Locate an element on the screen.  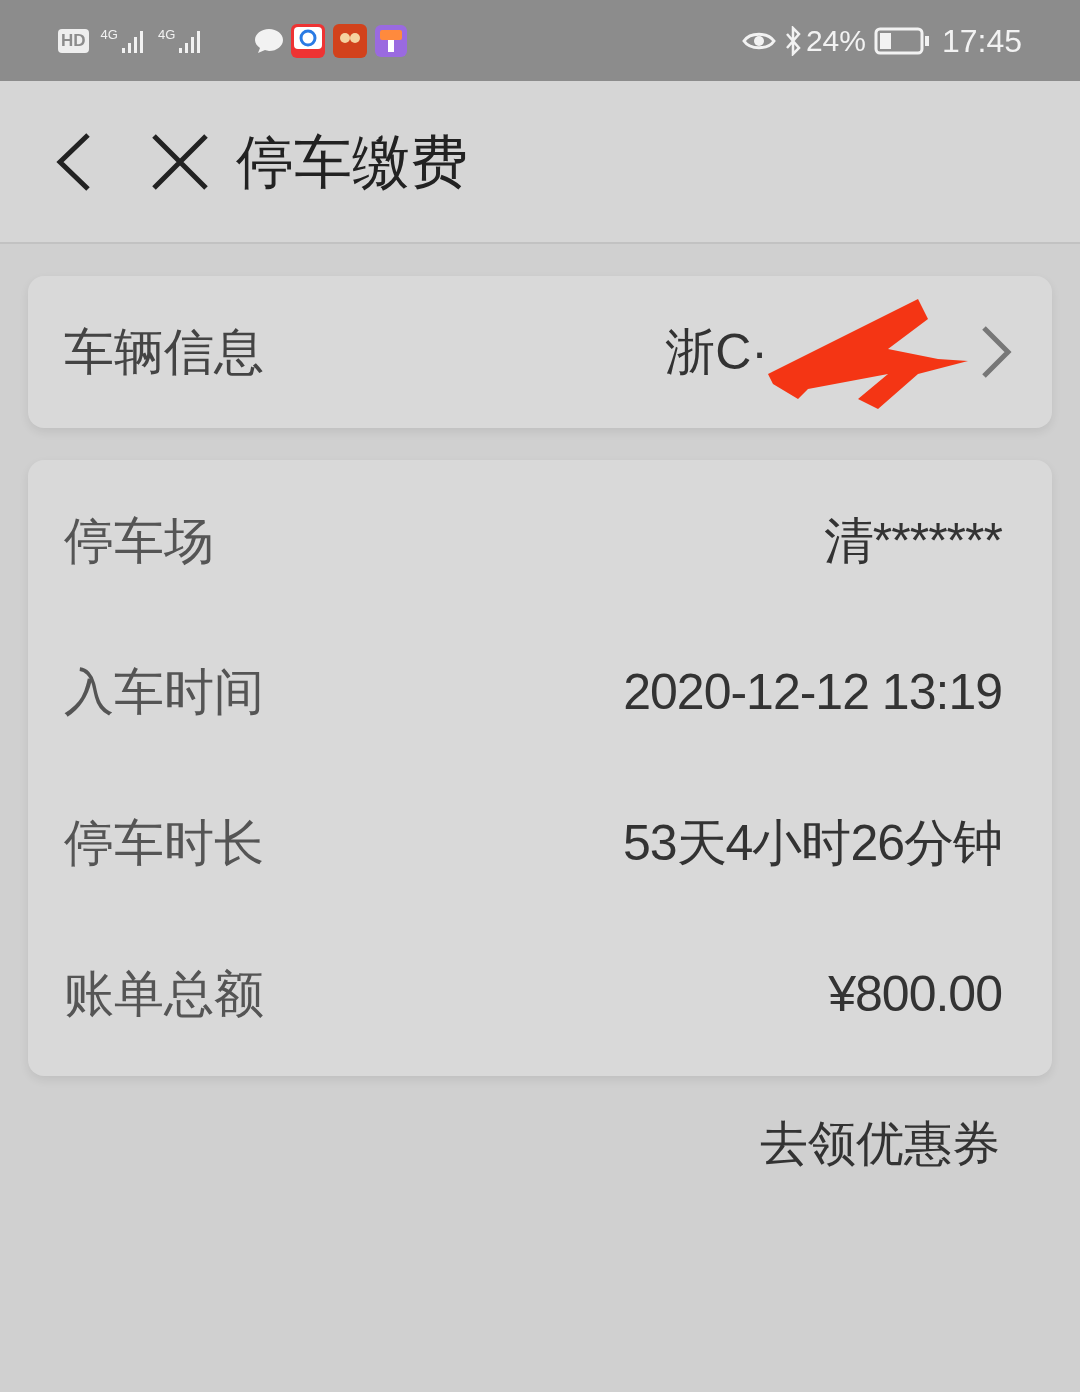
battery-icon is located at coordinates (901, 40).